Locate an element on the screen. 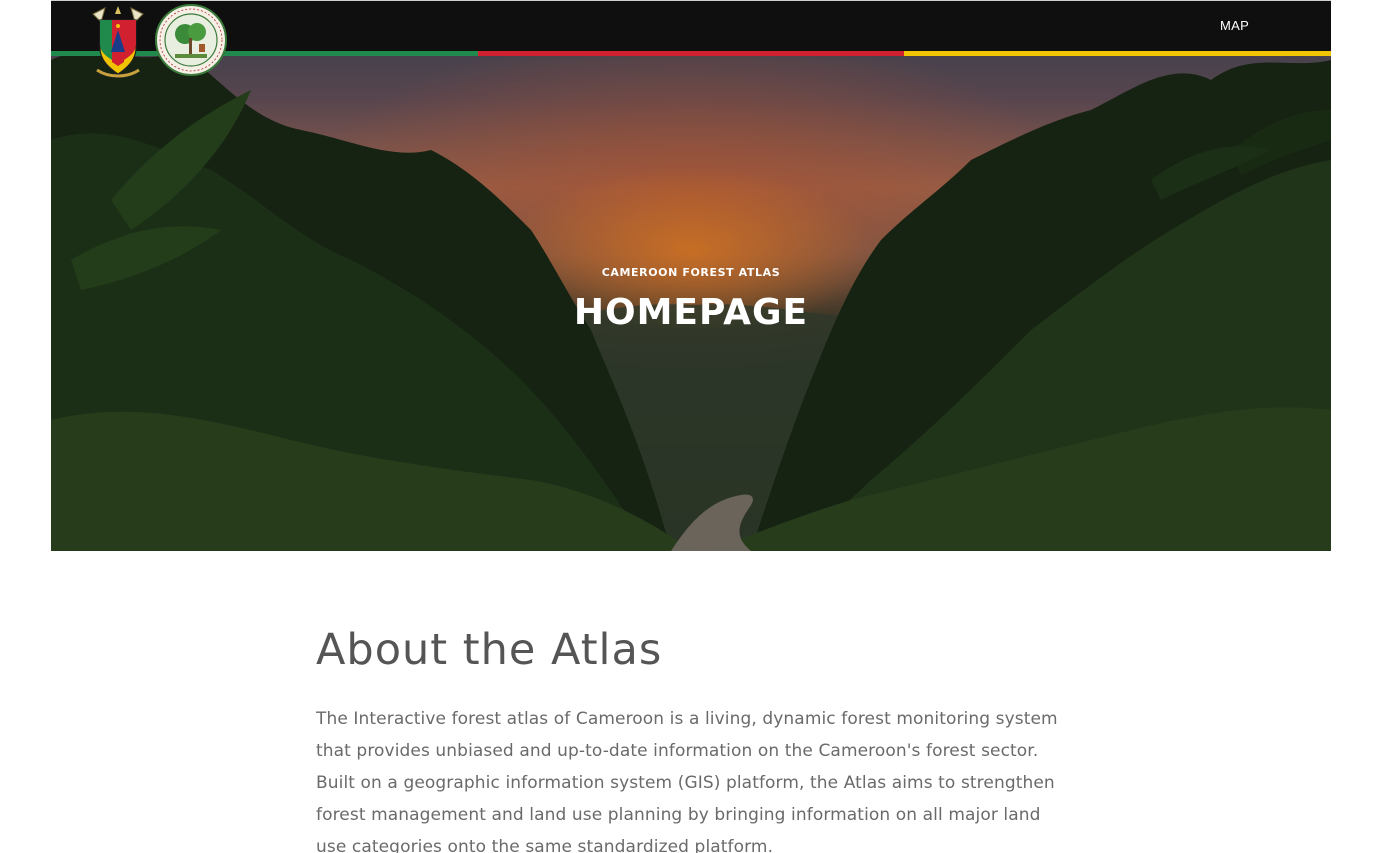 This screenshot has height=853, width=1393. stripe-yellow is located at coordinates (1117, 53).